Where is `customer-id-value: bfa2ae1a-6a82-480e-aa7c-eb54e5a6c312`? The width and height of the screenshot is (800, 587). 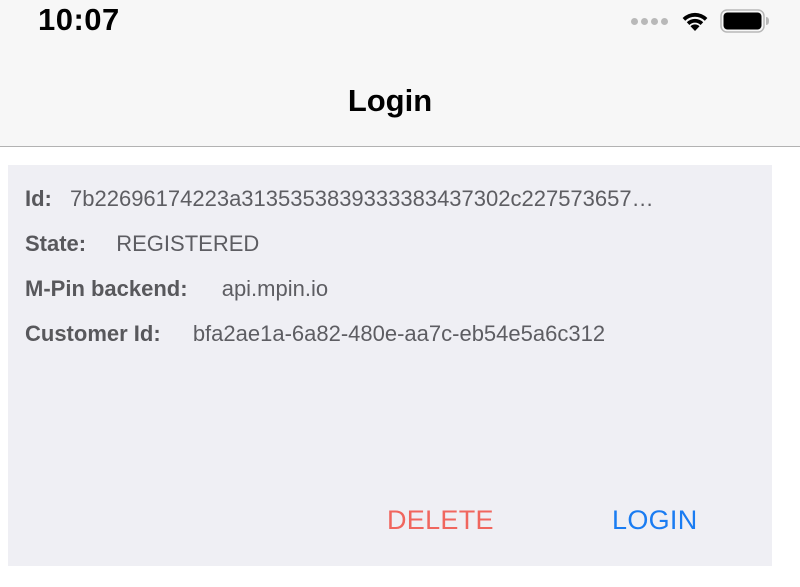
customer-id-value: bfa2ae1a-6a82-480e-aa7c-eb54e5a6c312 is located at coordinates (399, 333).